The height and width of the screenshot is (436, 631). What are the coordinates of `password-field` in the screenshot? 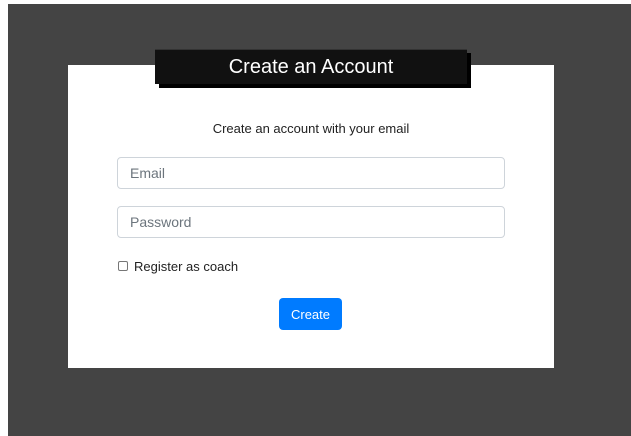 It's located at (311, 222).